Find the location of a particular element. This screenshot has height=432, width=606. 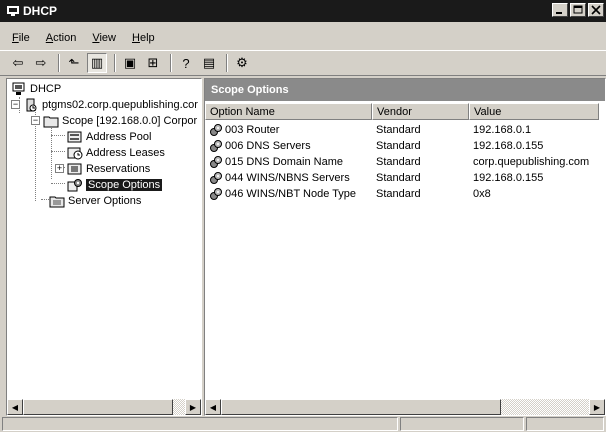

window-title: DHCP is located at coordinates (40, 11).